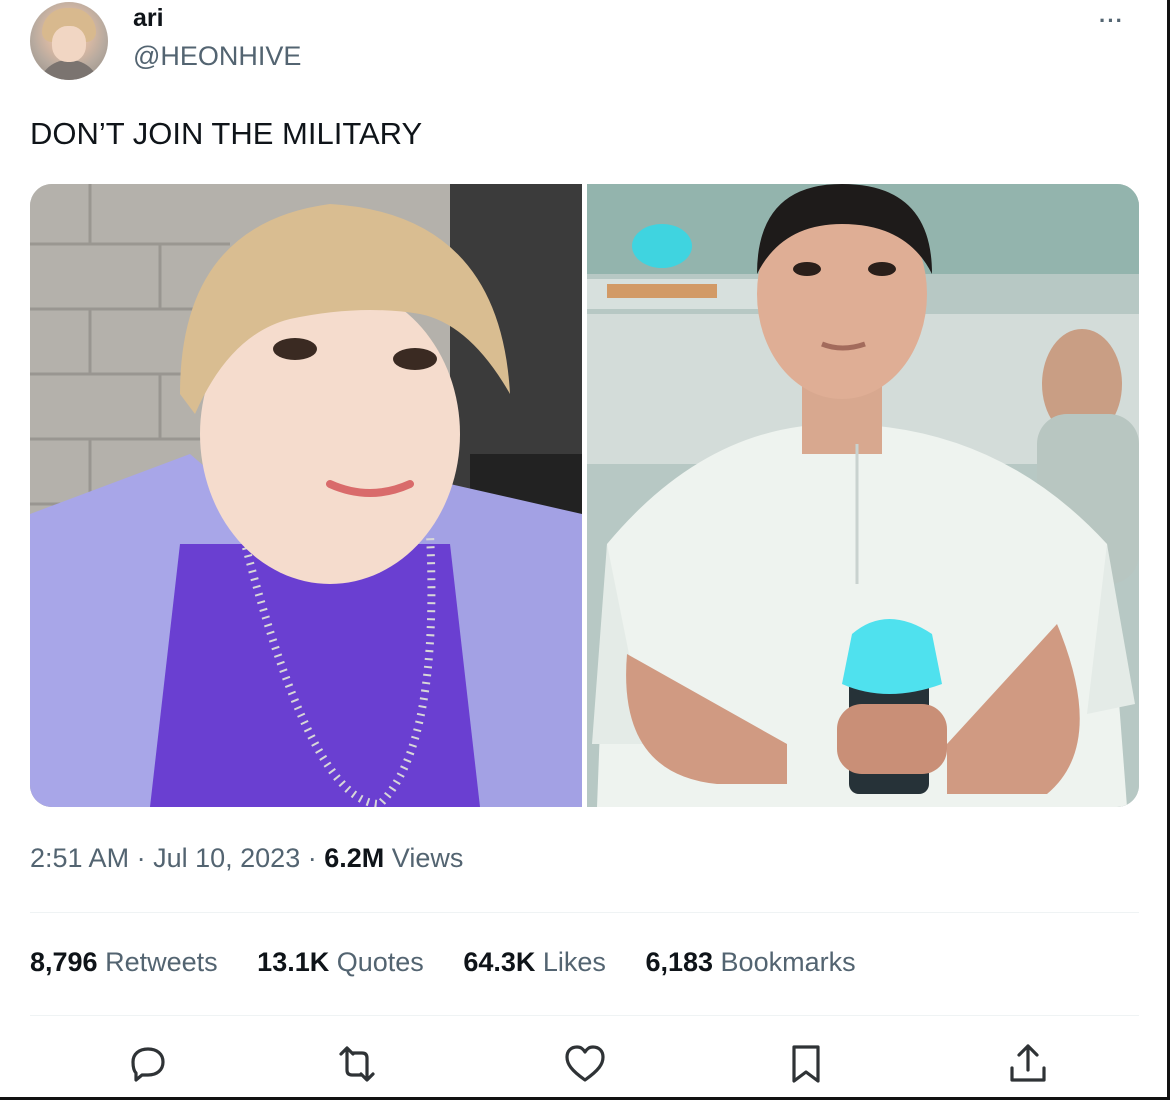 Image resolution: width=1170 pixels, height=1100 pixels. I want to click on stat-quotes: 13.1K Quotes, so click(340, 962).